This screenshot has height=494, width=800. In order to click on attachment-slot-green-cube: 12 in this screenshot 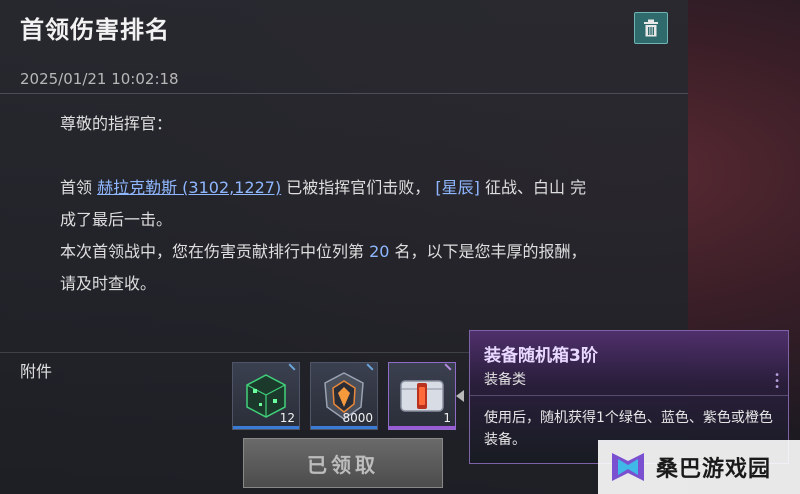, I will do `click(266, 396)`.